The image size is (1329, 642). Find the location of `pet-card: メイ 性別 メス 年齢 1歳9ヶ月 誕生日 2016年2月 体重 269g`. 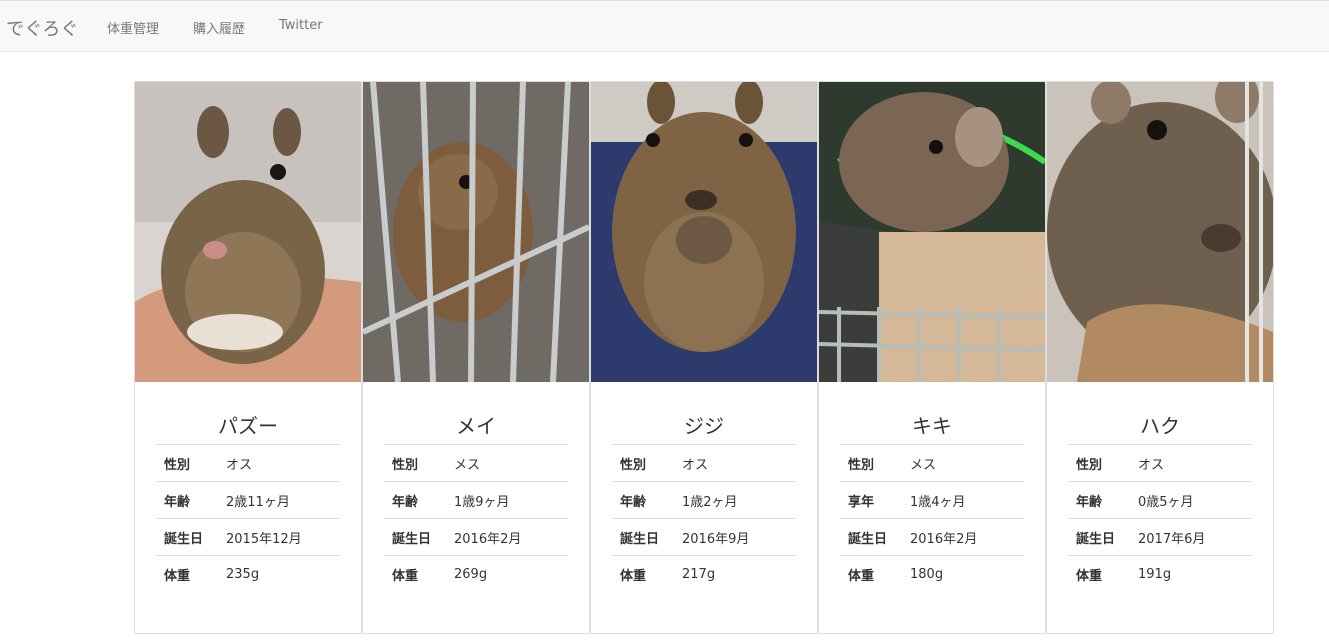

pet-card: メイ 性別 メス 年齢 1歳9ヶ月 誕生日 2016年2月 体重 269g is located at coordinates (476, 357).